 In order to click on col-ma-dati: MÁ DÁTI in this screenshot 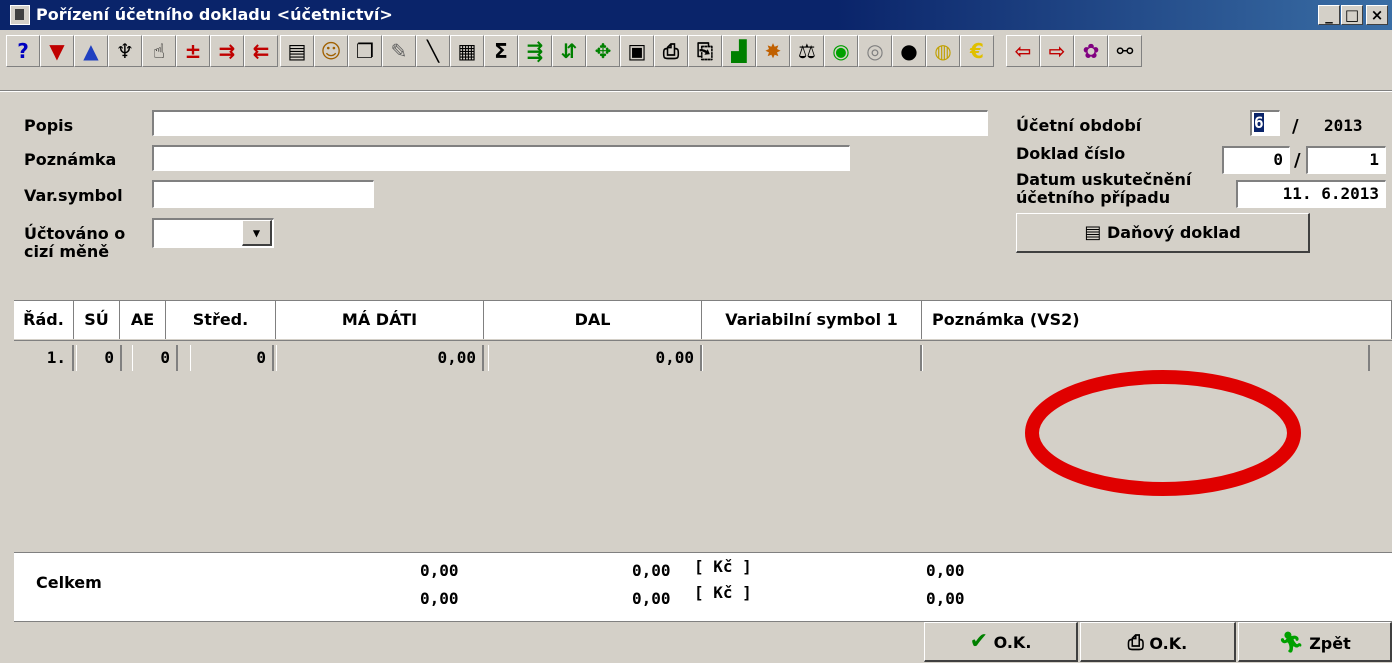, I will do `click(380, 320)`.